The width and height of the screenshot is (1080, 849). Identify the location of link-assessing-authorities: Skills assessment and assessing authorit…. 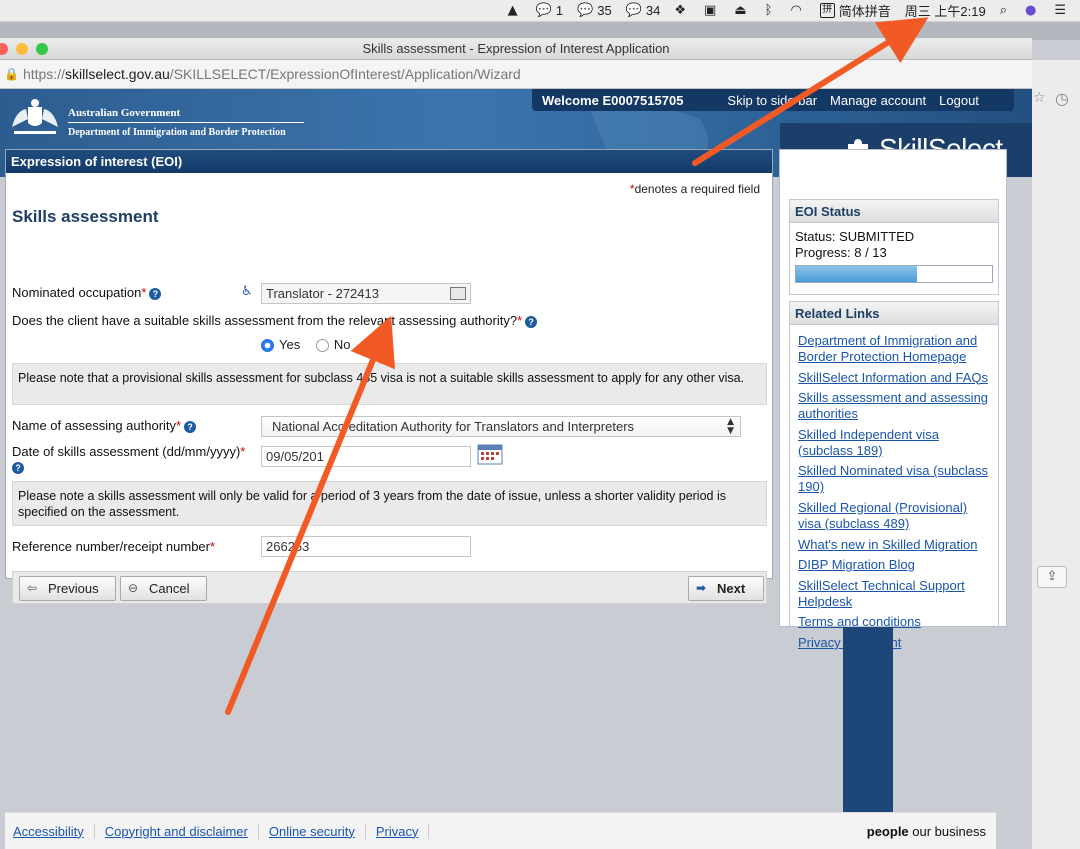
(895, 406).